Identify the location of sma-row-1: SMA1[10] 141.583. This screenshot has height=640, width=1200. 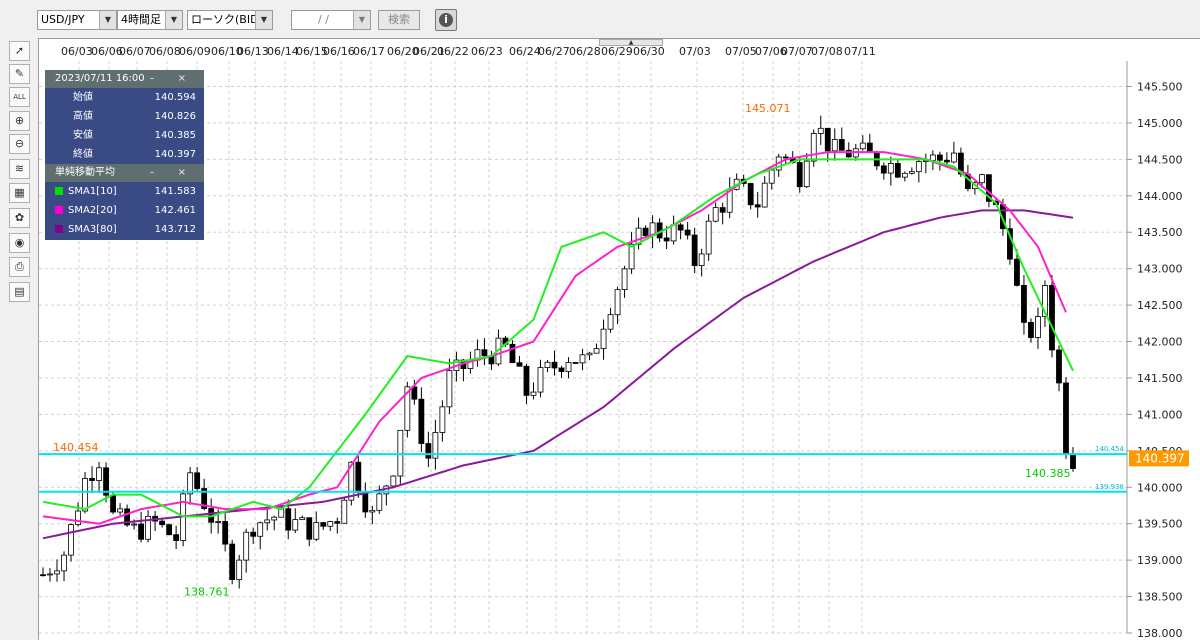
(124, 191).